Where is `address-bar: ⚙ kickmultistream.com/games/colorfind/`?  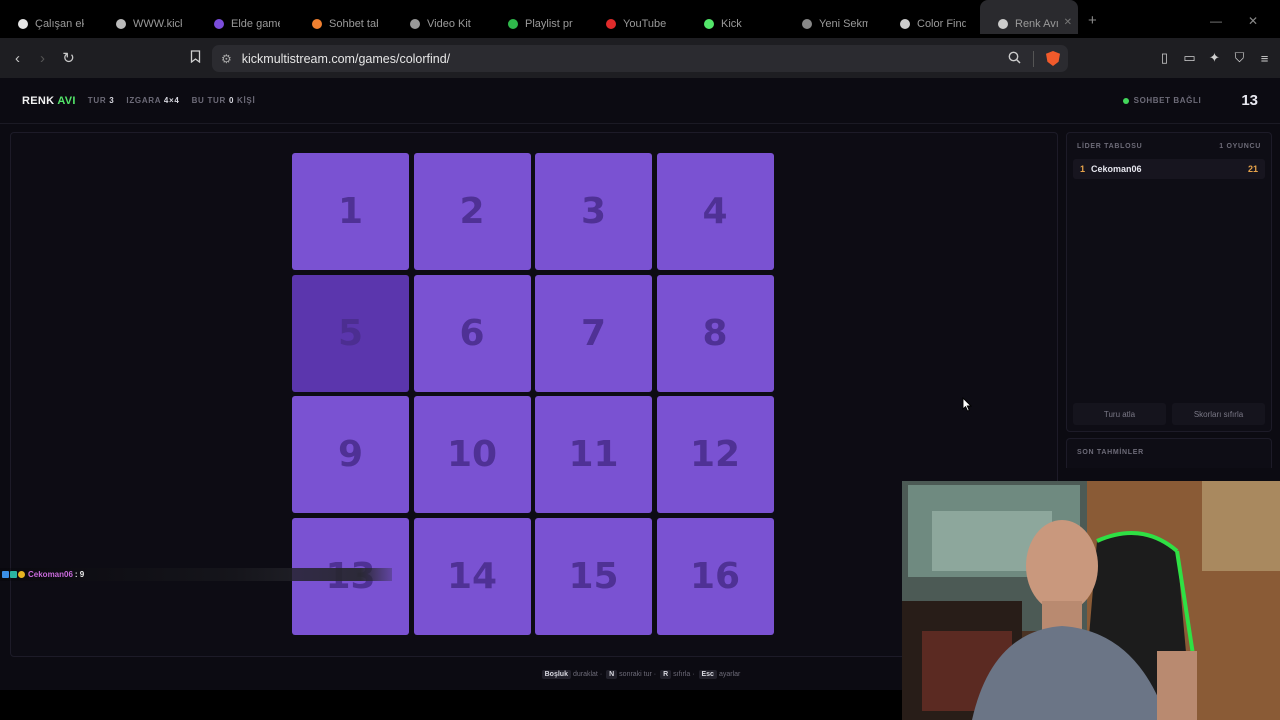 address-bar: ⚙ kickmultistream.com/games/colorfind/ is located at coordinates (640, 58).